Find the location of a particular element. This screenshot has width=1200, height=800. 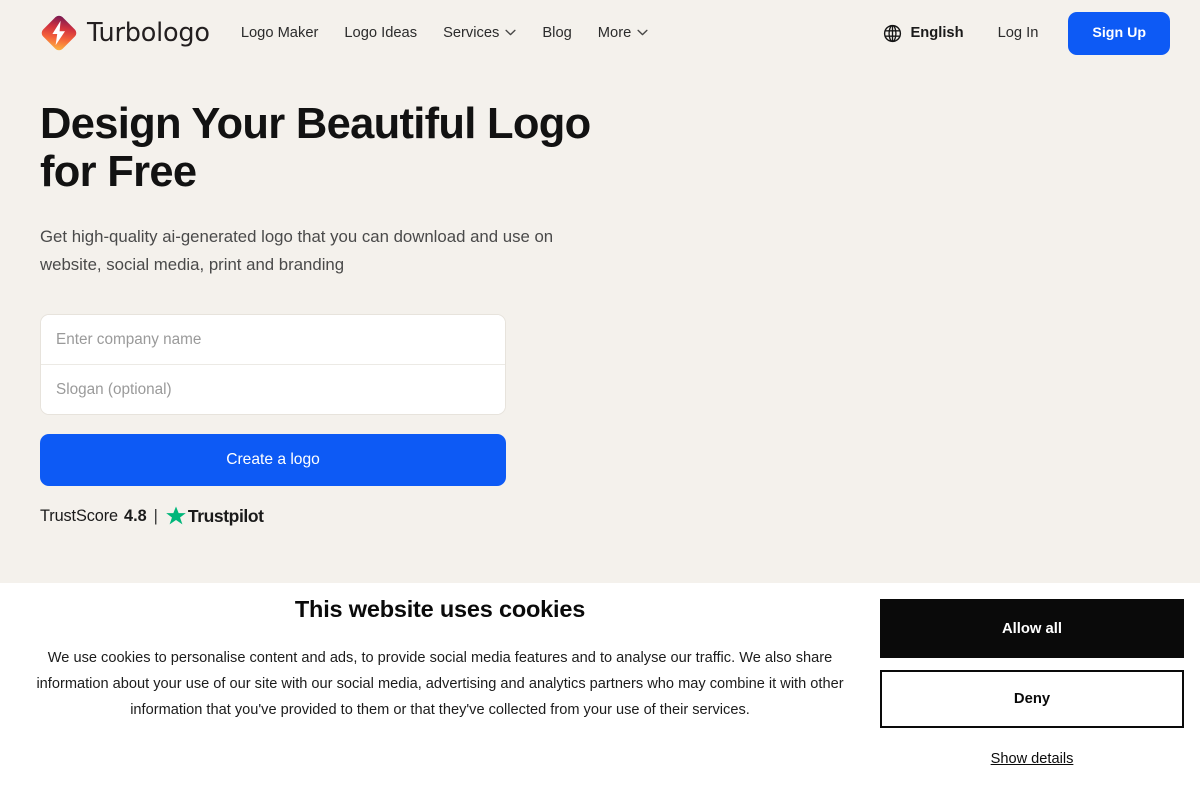

page-title: Design Your Beautiful Logo for Free is located at coordinates (315, 148).